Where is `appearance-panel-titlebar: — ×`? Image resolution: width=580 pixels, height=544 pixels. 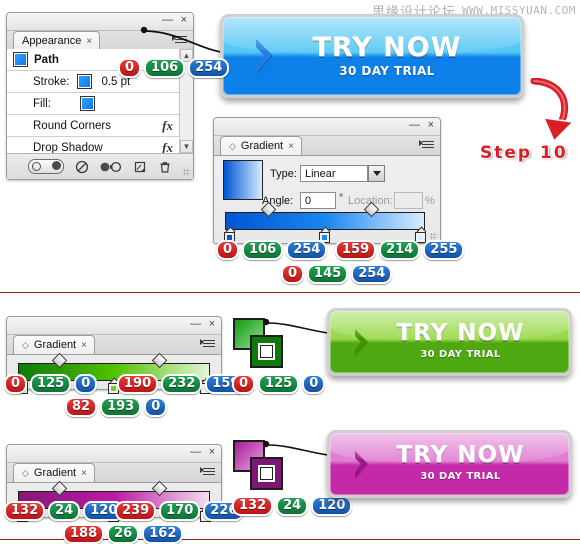
appearance-panel-titlebar: — × is located at coordinates (100, 22).